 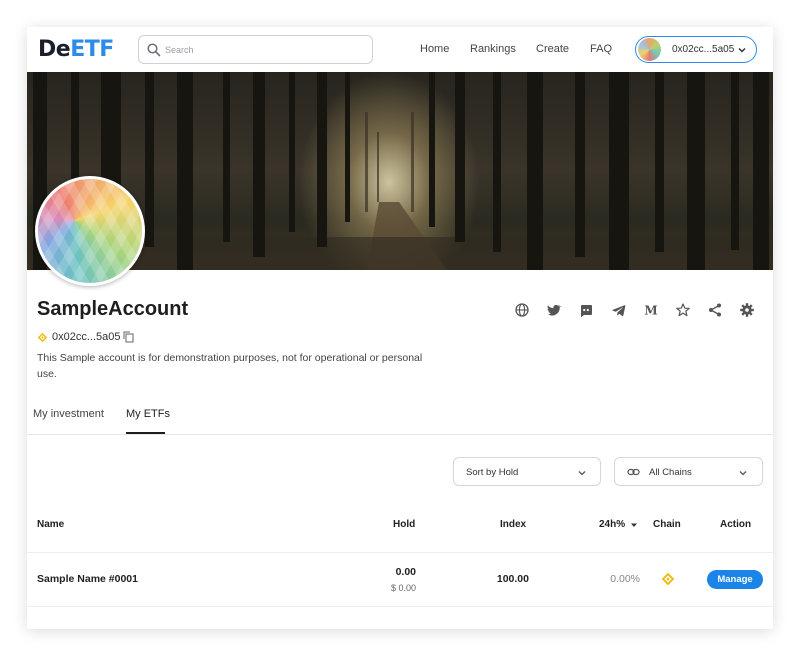 I want to click on col-header-action: Action, so click(x=736, y=524).